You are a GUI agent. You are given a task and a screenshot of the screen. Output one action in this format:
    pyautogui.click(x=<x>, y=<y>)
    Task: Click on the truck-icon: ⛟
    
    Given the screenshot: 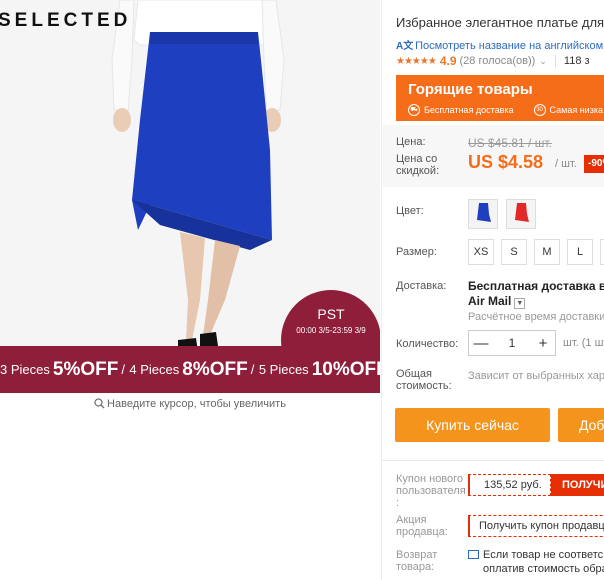 What is the action you would take?
    pyautogui.click(x=414, y=110)
    